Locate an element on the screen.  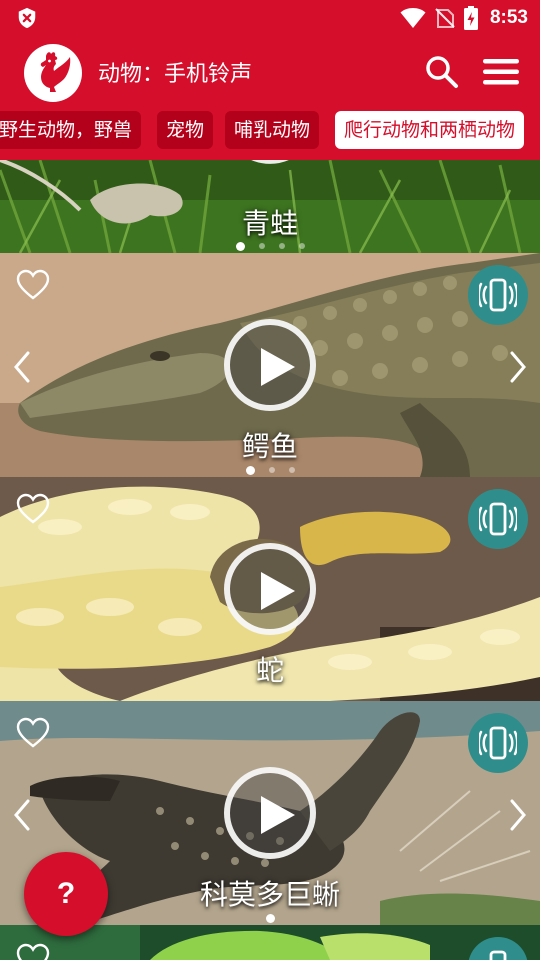
sound-card-frog: 青蛙 is located at coordinates (270, 206).